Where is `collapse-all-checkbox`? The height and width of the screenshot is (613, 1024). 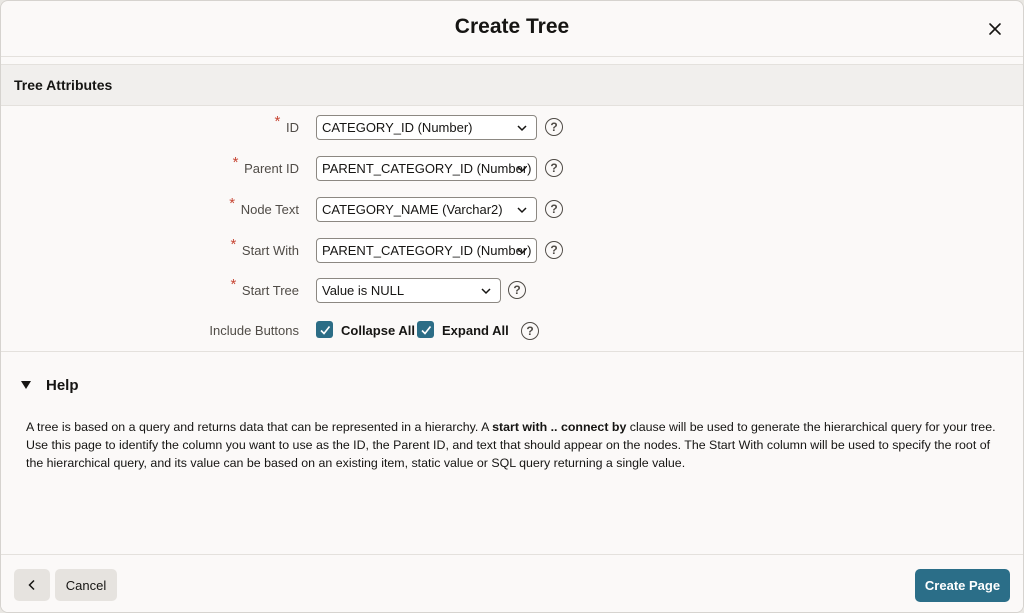
collapse-all-checkbox is located at coordinates (324, 329).